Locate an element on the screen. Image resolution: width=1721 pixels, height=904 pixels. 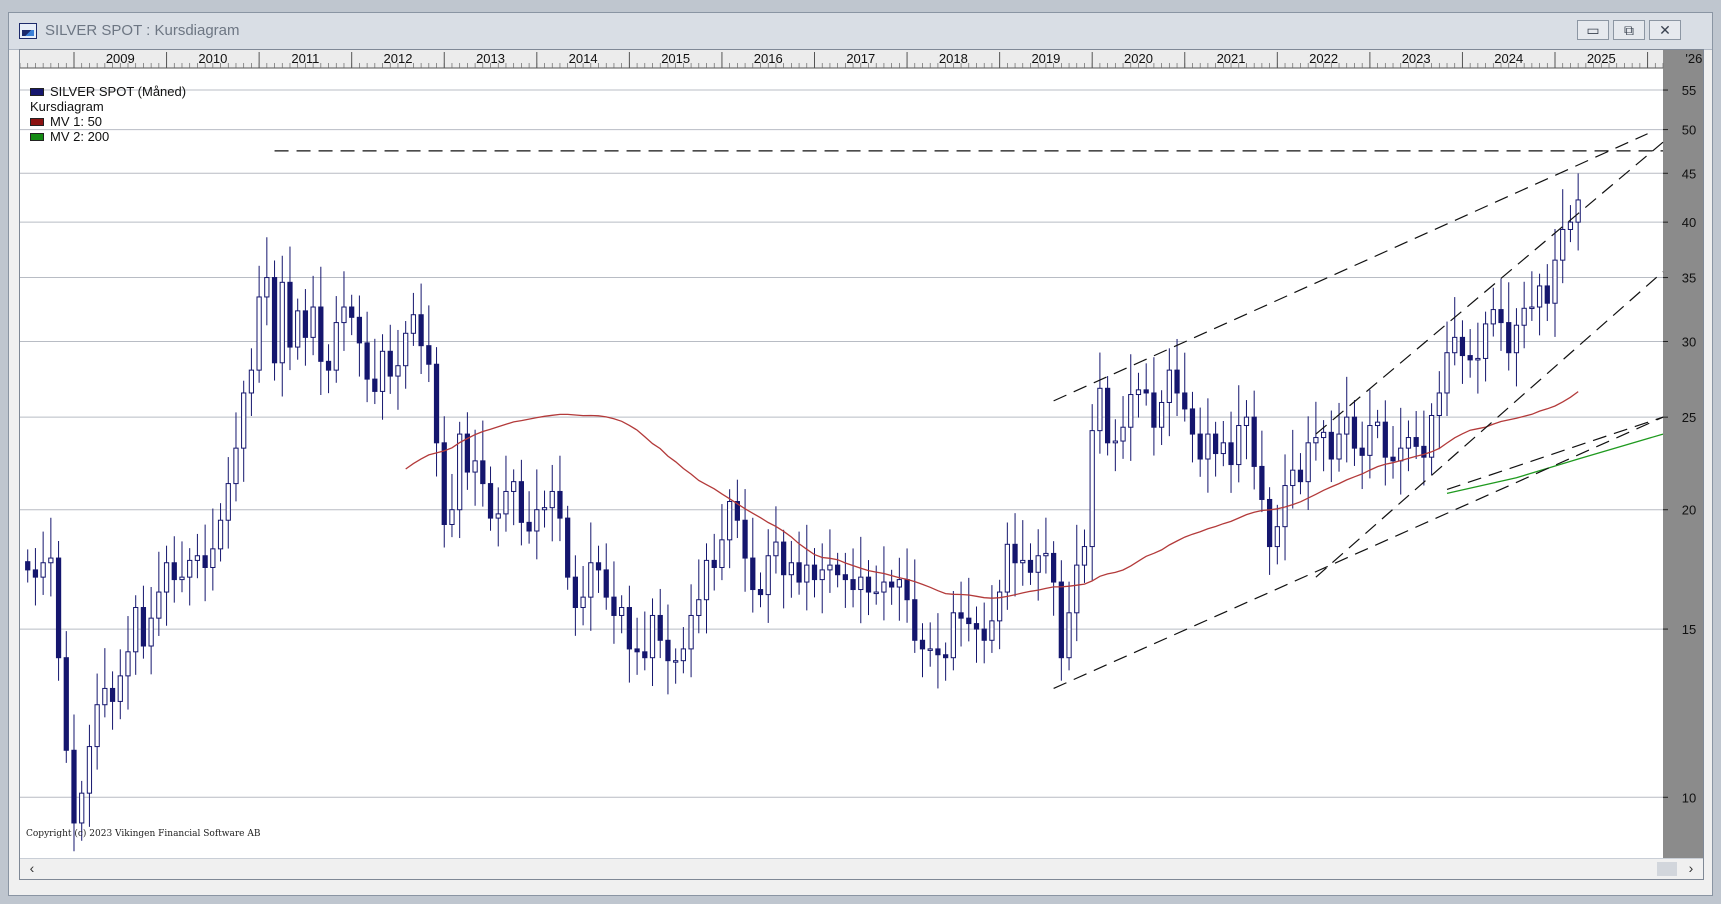
minimize-button: ▭ is located at coordinates (1593, 30).